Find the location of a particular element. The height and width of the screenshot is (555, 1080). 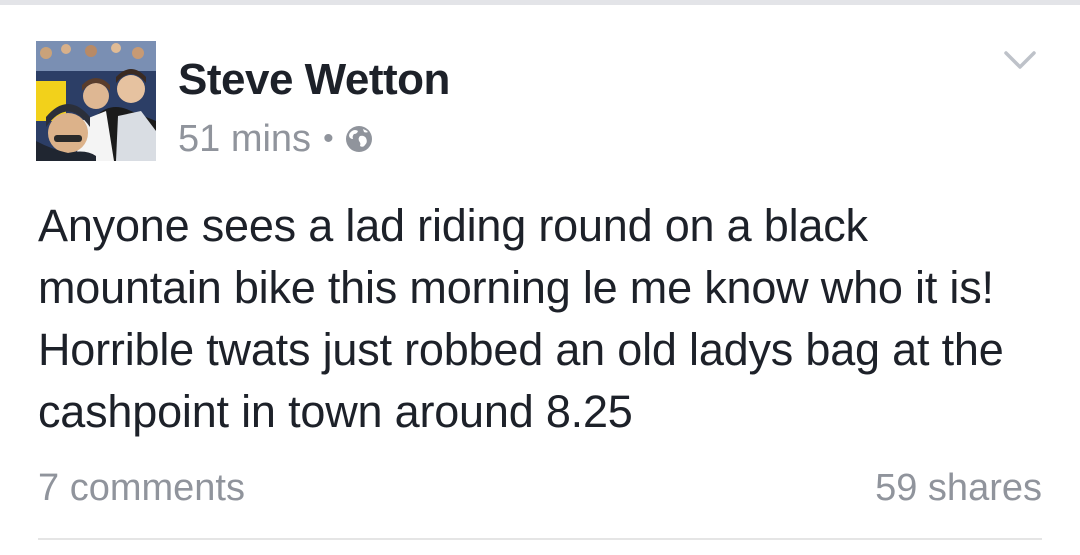

footer-divider is located at coordinates (540, 539).